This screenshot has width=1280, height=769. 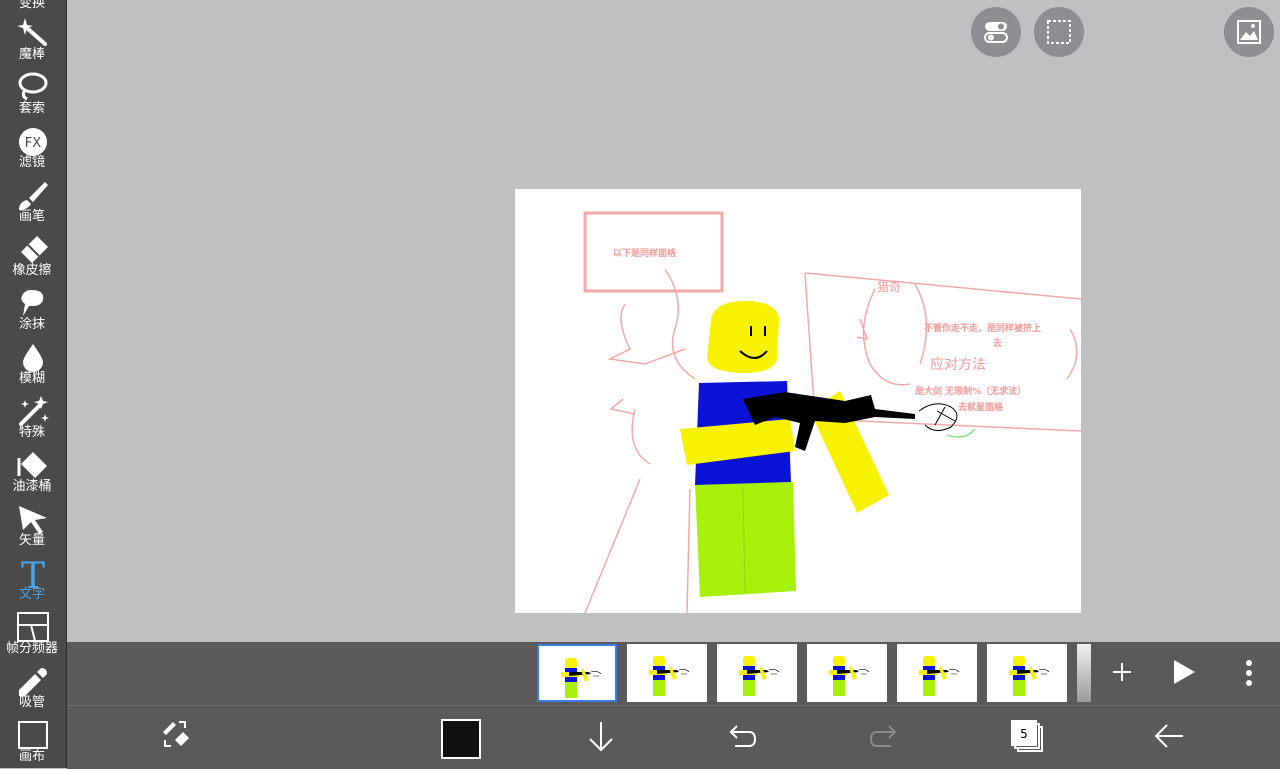 I want to click on add-frame-button, so click(x=1122, y=674).